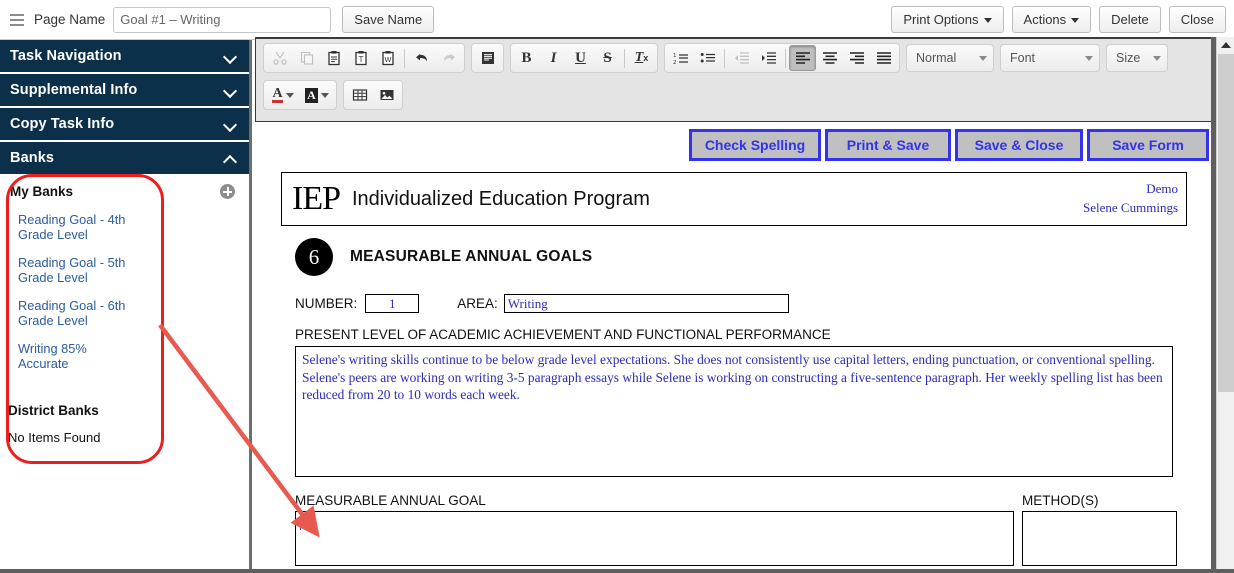 The image size is (1234, 573). What do you see at coordinates (54, 437) in the screenshot?
I see `district-banks-empty-message: No Items Found` at bounding box center [54, 437].